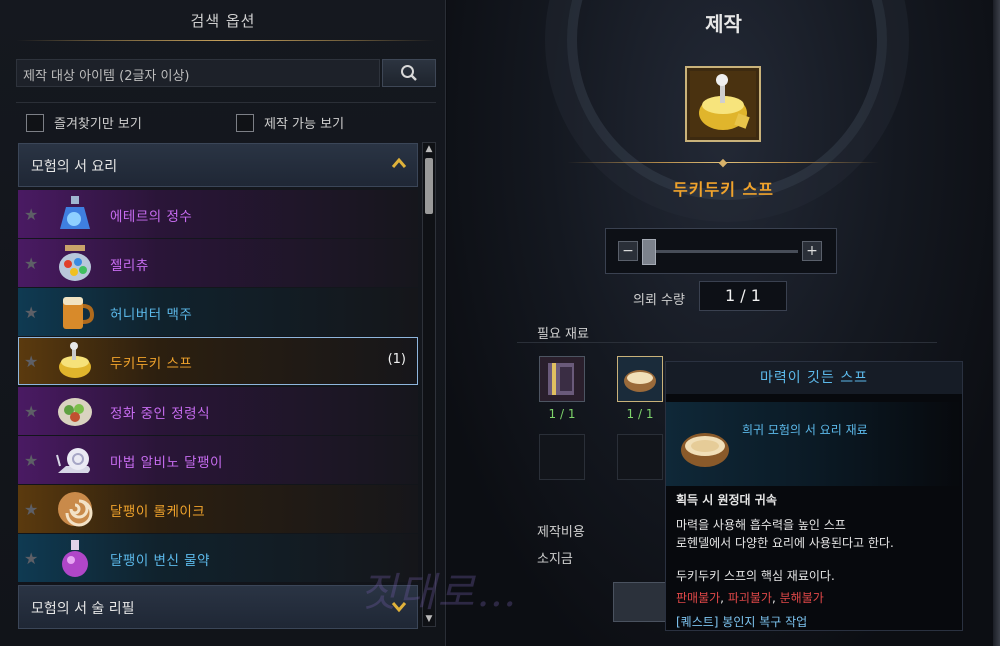 The height and width of the screenshot is (646, 1000). I want to click on favorites-filter: 즐겨찾기만 보기, so click(84, 122).